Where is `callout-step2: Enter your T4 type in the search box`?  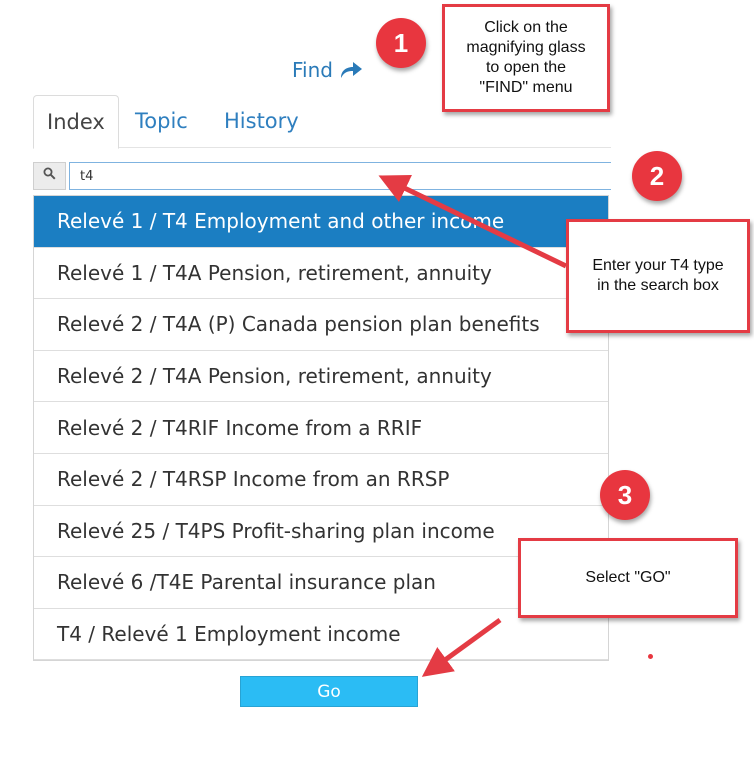
callout-step2: Enter your T4 type in the search box is located at coordinates (658, 276).